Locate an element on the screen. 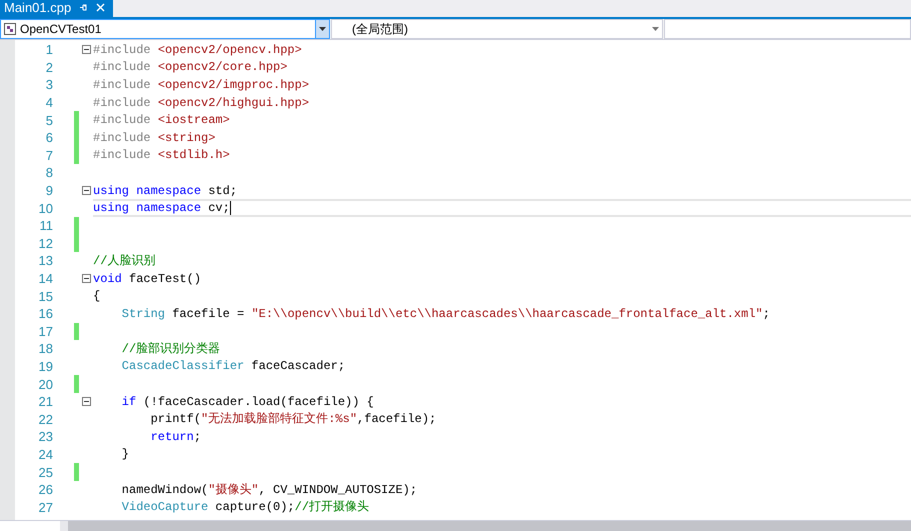 The height and width of the screenshot is (531, 911). text-cursor is located at coordinates (230, 208).